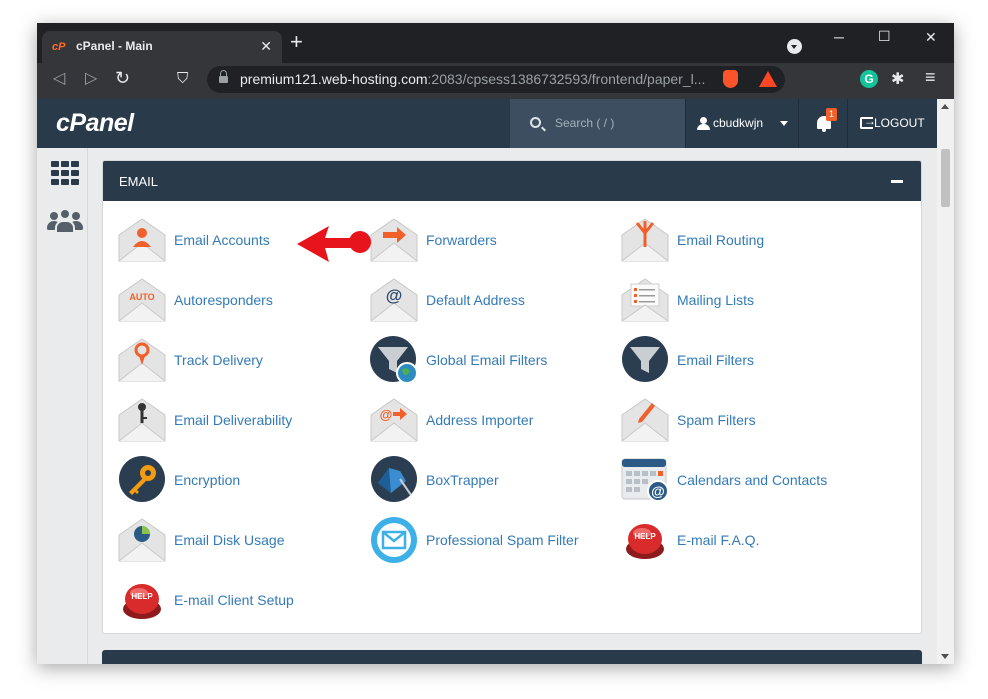 Image resolution: width=988 pixels, height=699 pixels. What do you see at coordinates (839, 37) in the screenshot?
I see `minimize-button: ─` at bounding box center [839, 37].